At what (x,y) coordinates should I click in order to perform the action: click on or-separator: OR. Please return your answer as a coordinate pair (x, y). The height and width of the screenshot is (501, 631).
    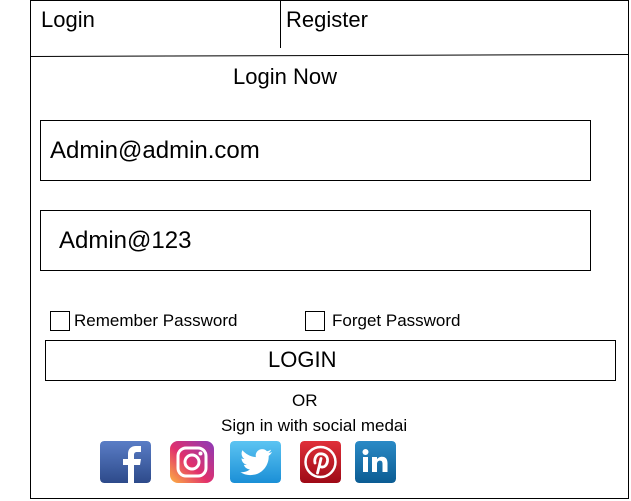
    Looking at the image, I should click on (305, 400).